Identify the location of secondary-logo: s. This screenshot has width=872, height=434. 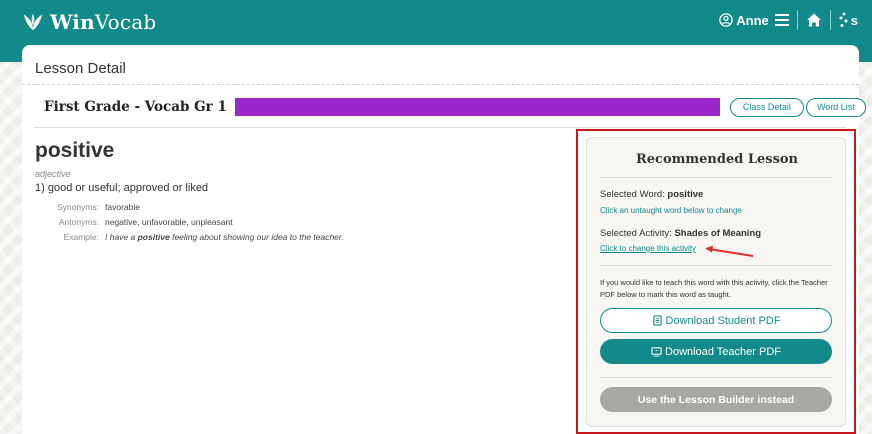
(848, 20).